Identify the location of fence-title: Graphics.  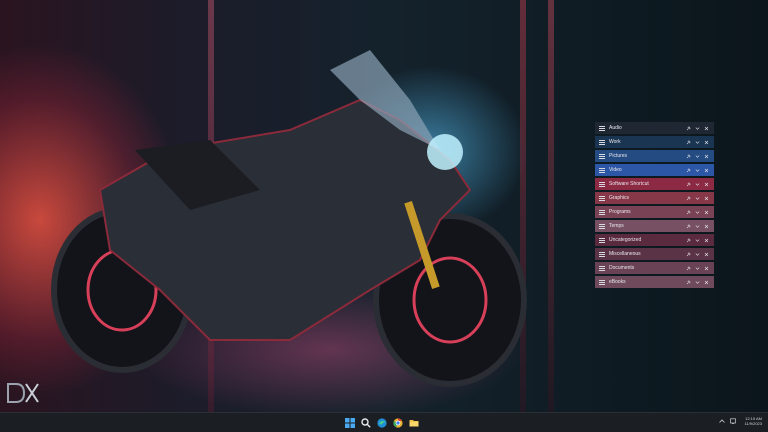
(619, 198).